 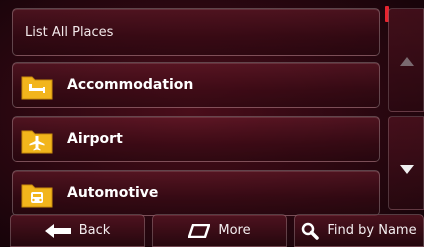 What do you see at coordinates (406, 163) in the screenshot?
I see `scroll-down-button` at bounding box center [406, 163].